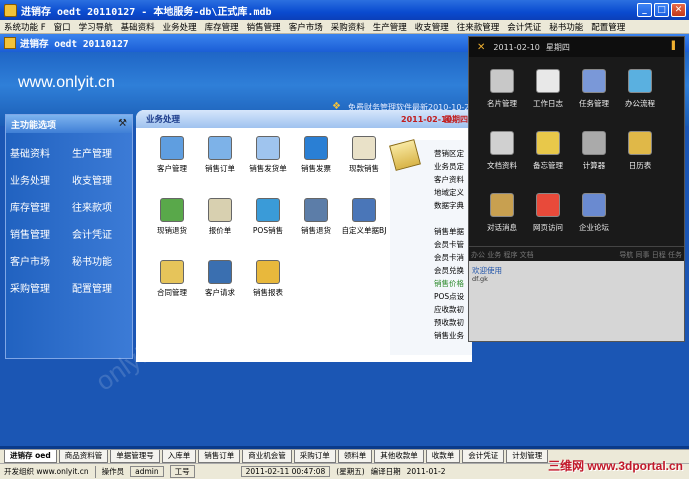 This screenshot has width=689, height=479. What do you see at coordinates (449, 245) in the screenshot?
I see `settings-link: 会员卡管` at bounding box center [449, 245].